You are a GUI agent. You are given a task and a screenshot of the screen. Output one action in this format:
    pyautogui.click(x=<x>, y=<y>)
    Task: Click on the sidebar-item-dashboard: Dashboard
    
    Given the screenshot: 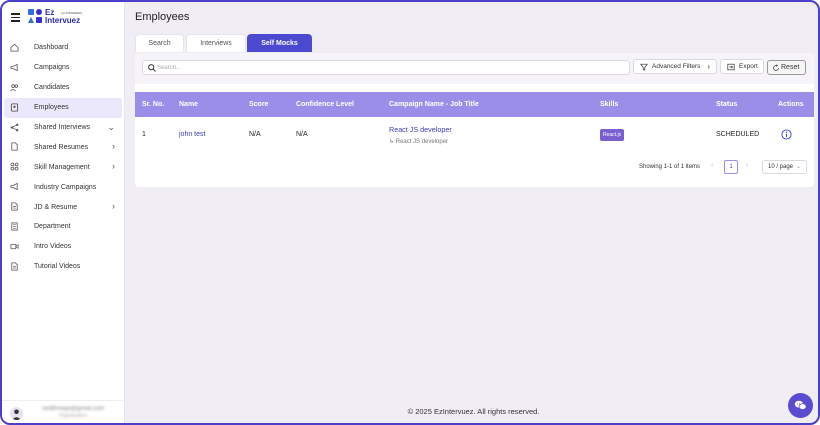 What is the action you would take?
    pyautogui.click(x=63, y=48)
    